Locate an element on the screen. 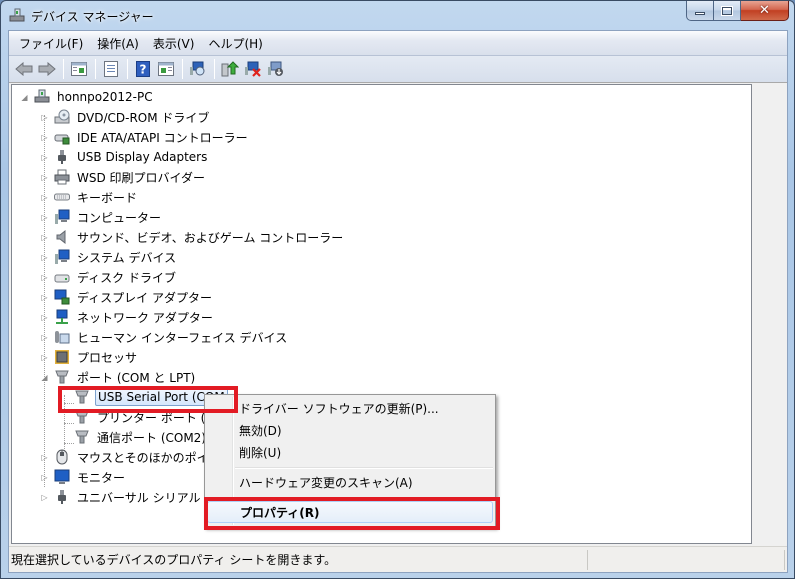 Image resolution: width=795 pixels, height=579 pixels. properties-button is located at coordinates (111, 69).